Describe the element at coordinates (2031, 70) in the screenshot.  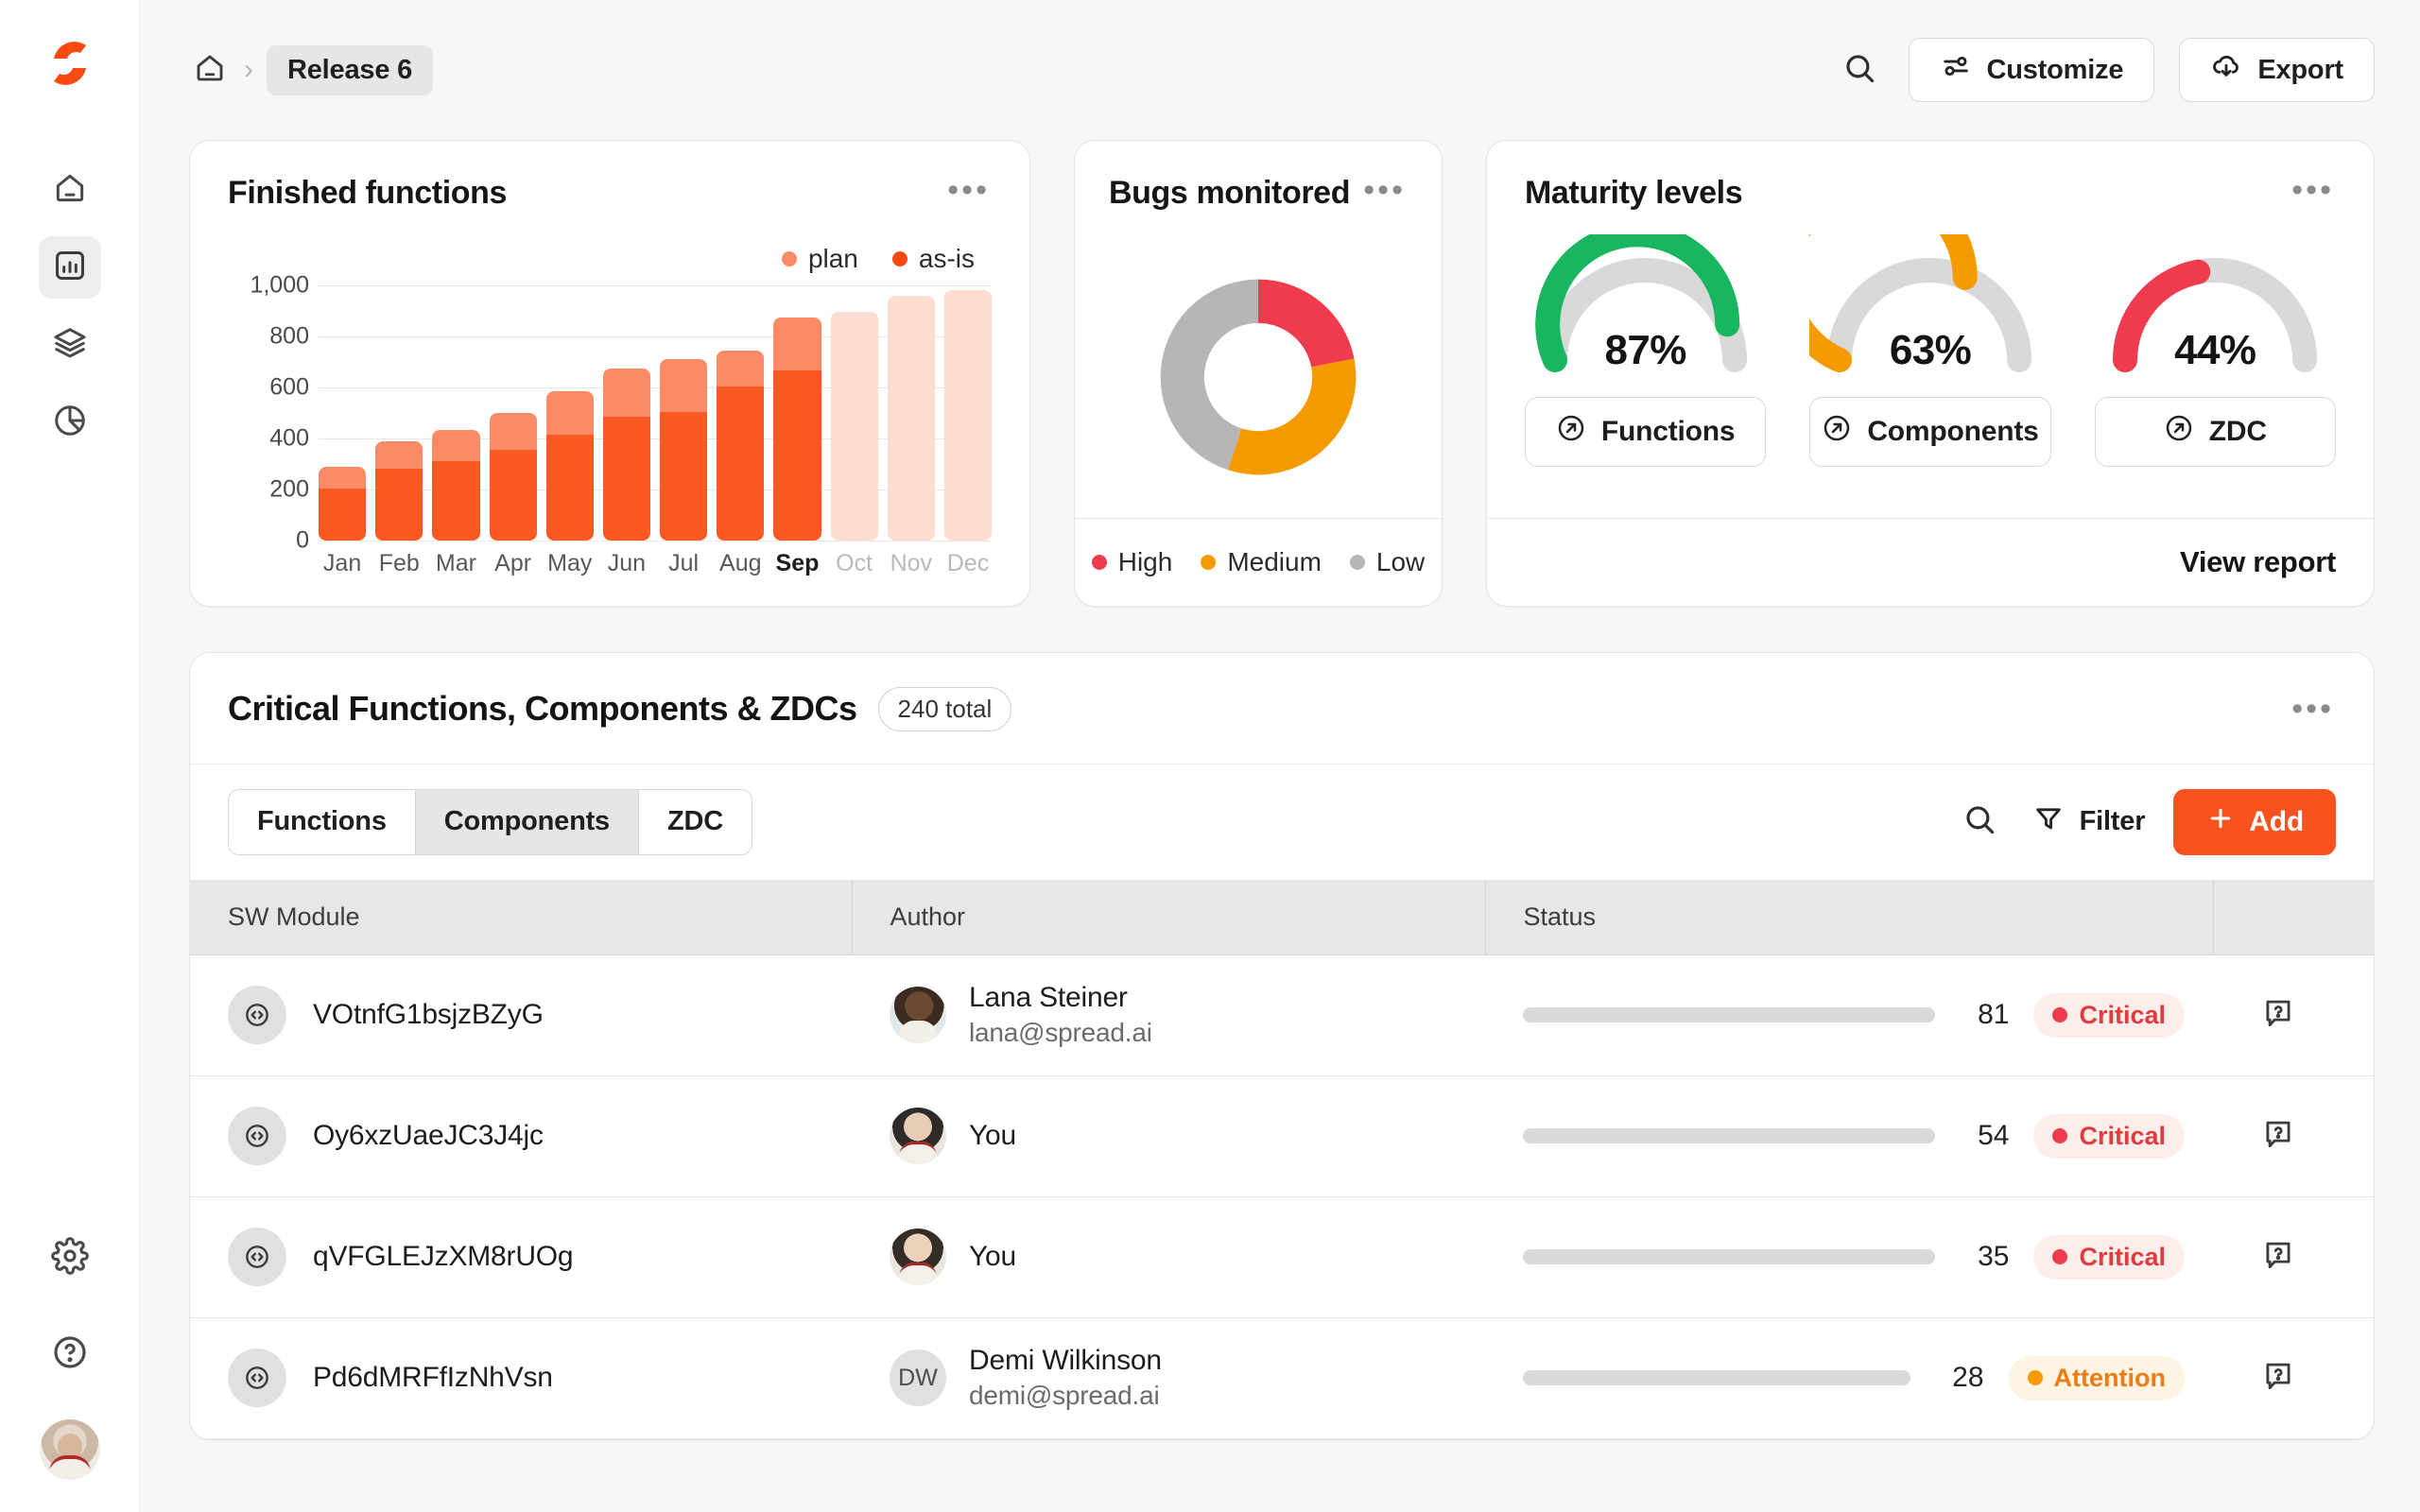
I see `customize-button: Customize` at that location.